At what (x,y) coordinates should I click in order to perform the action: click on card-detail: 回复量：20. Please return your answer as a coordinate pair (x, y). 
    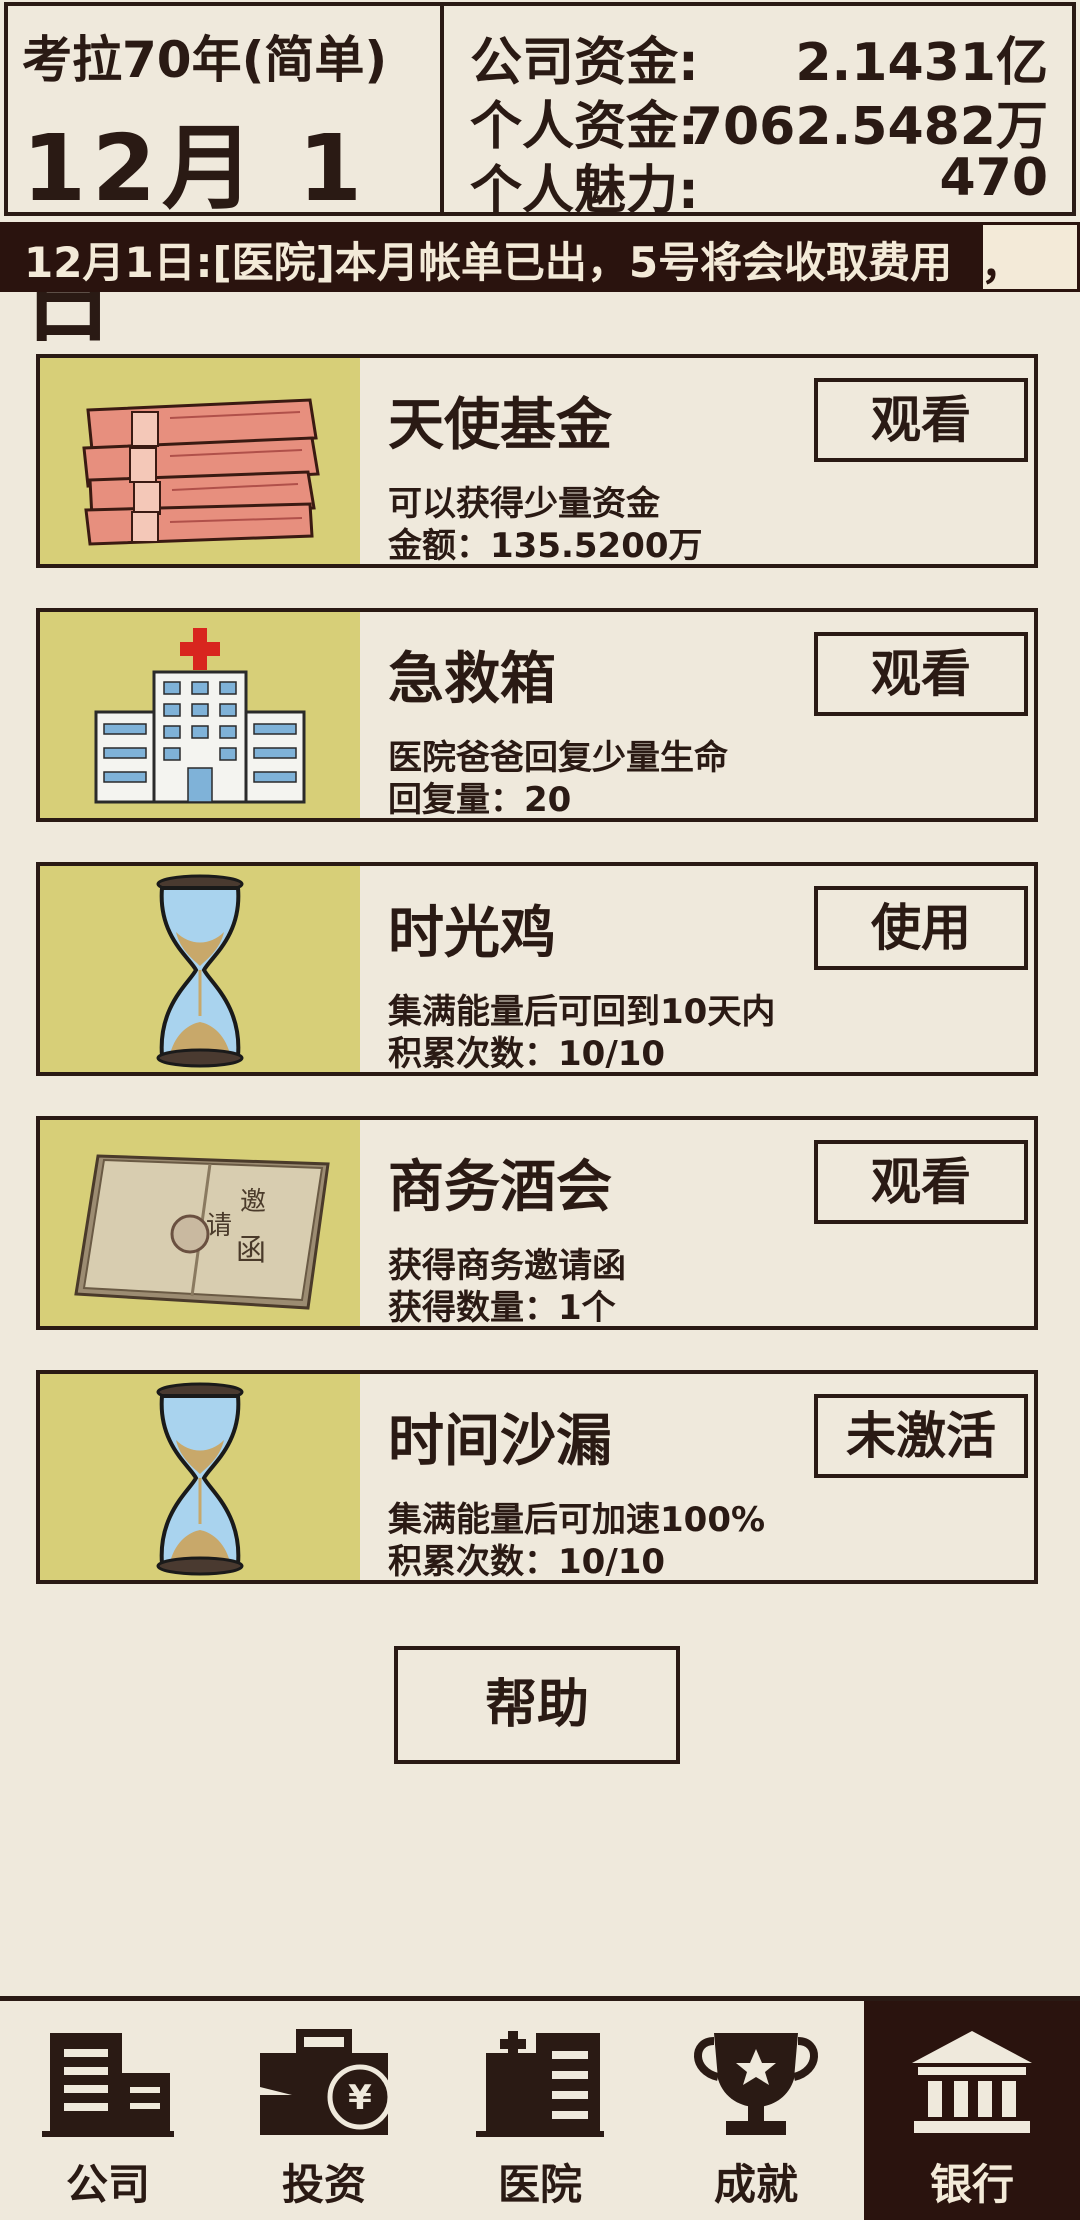
    Looking at the image, I should click on (480, 800).